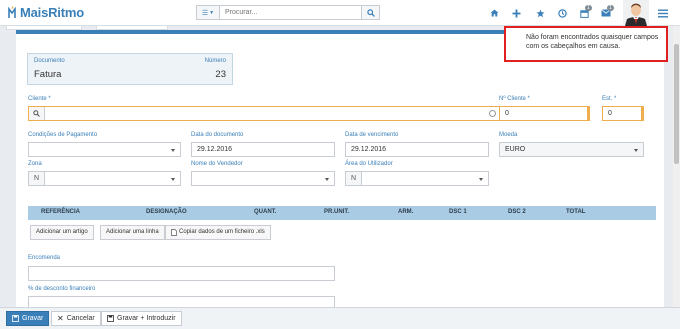  I want to click on area-prefix: N, so click(354, 178).